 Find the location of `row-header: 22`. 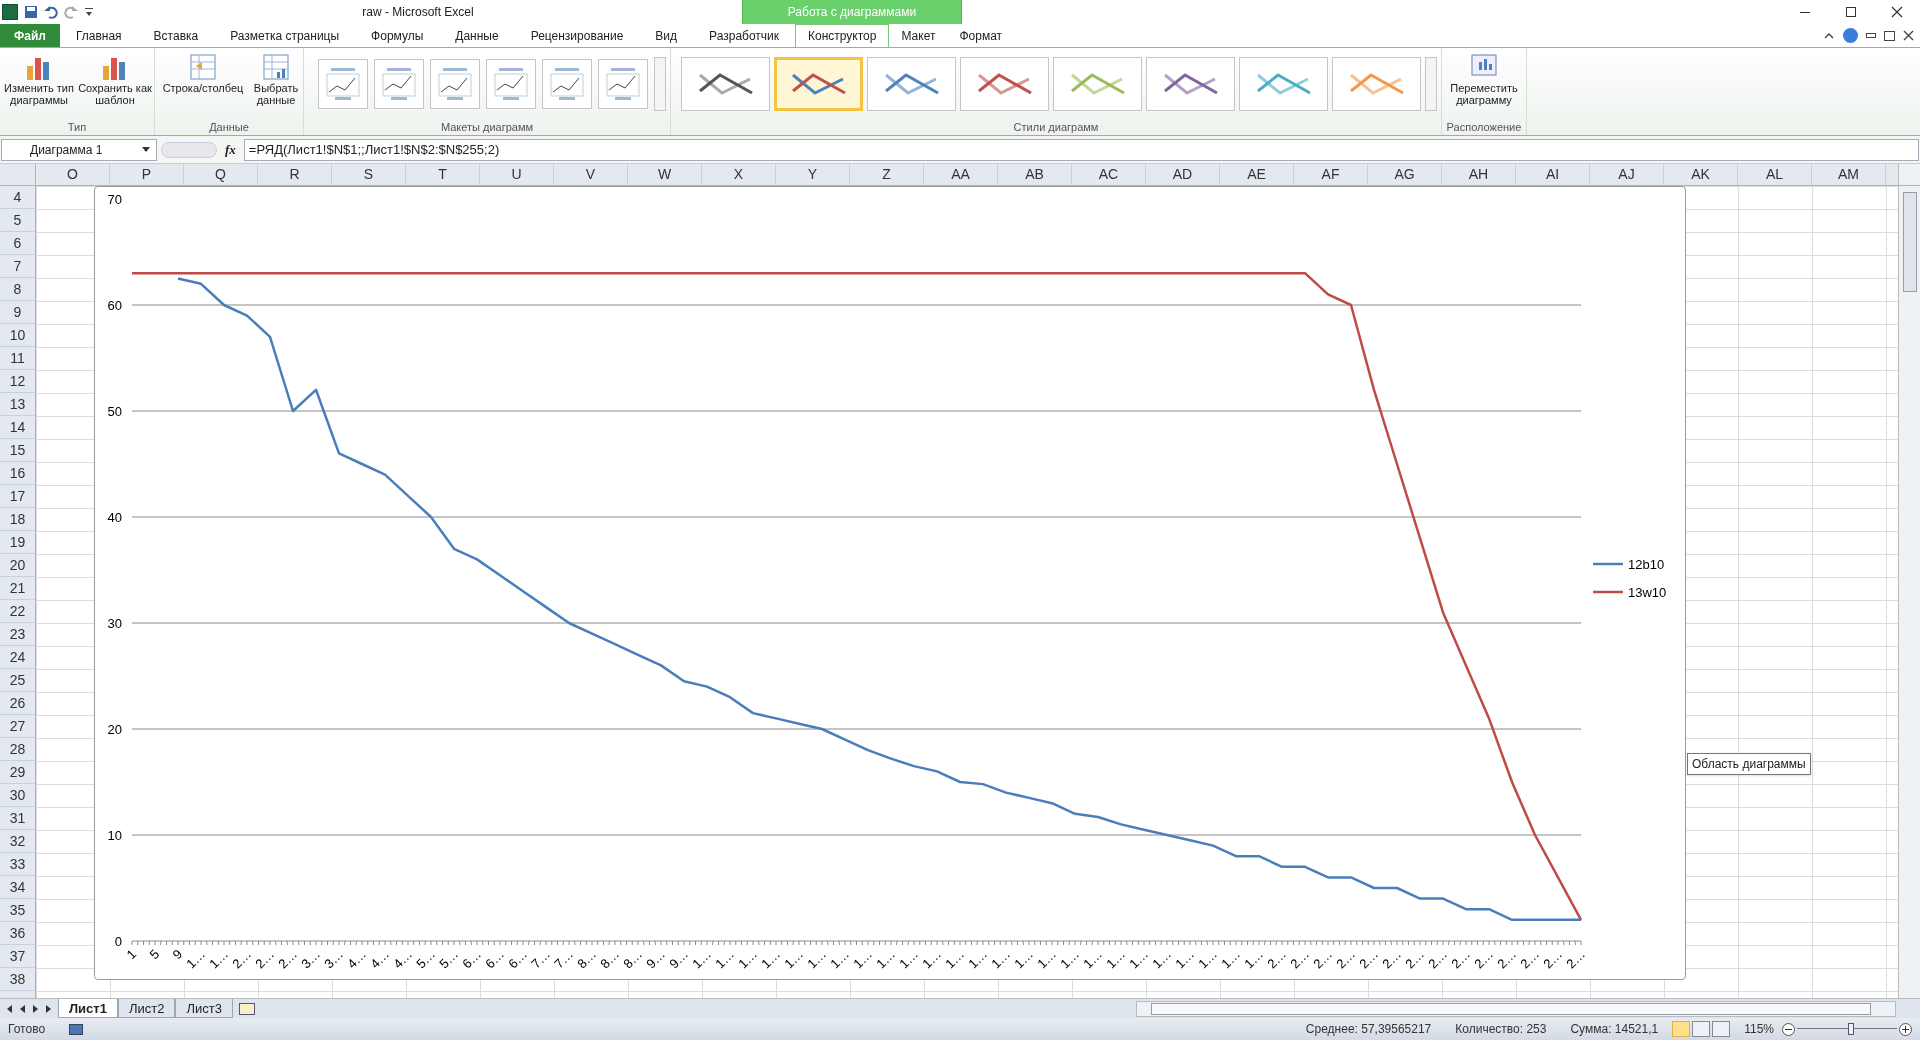

row-header: 22 is located at coordinates (17, 611).